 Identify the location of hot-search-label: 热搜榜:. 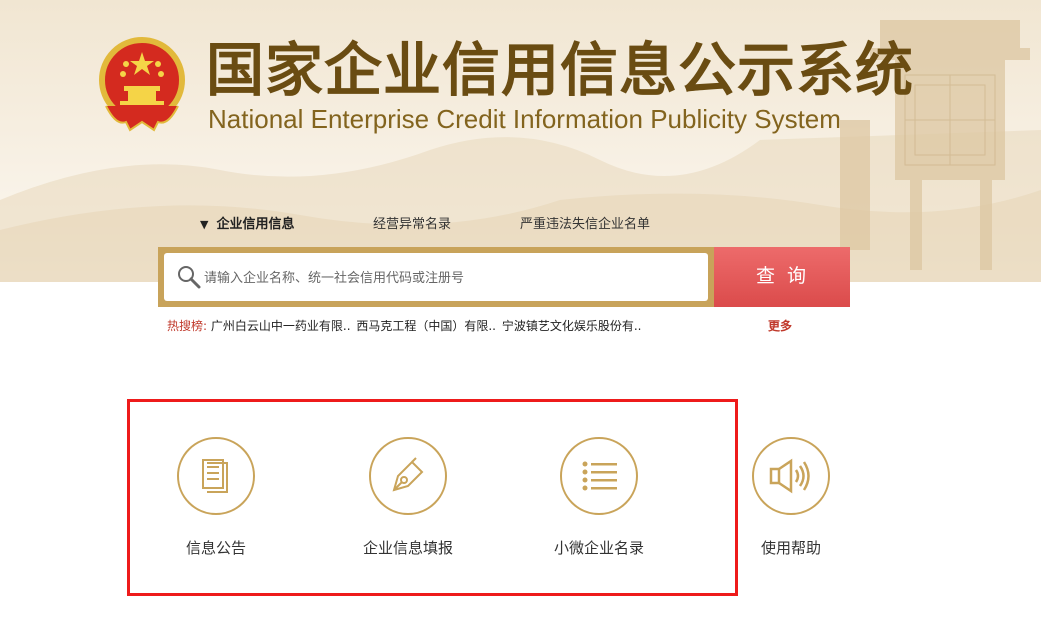
(187, 326).